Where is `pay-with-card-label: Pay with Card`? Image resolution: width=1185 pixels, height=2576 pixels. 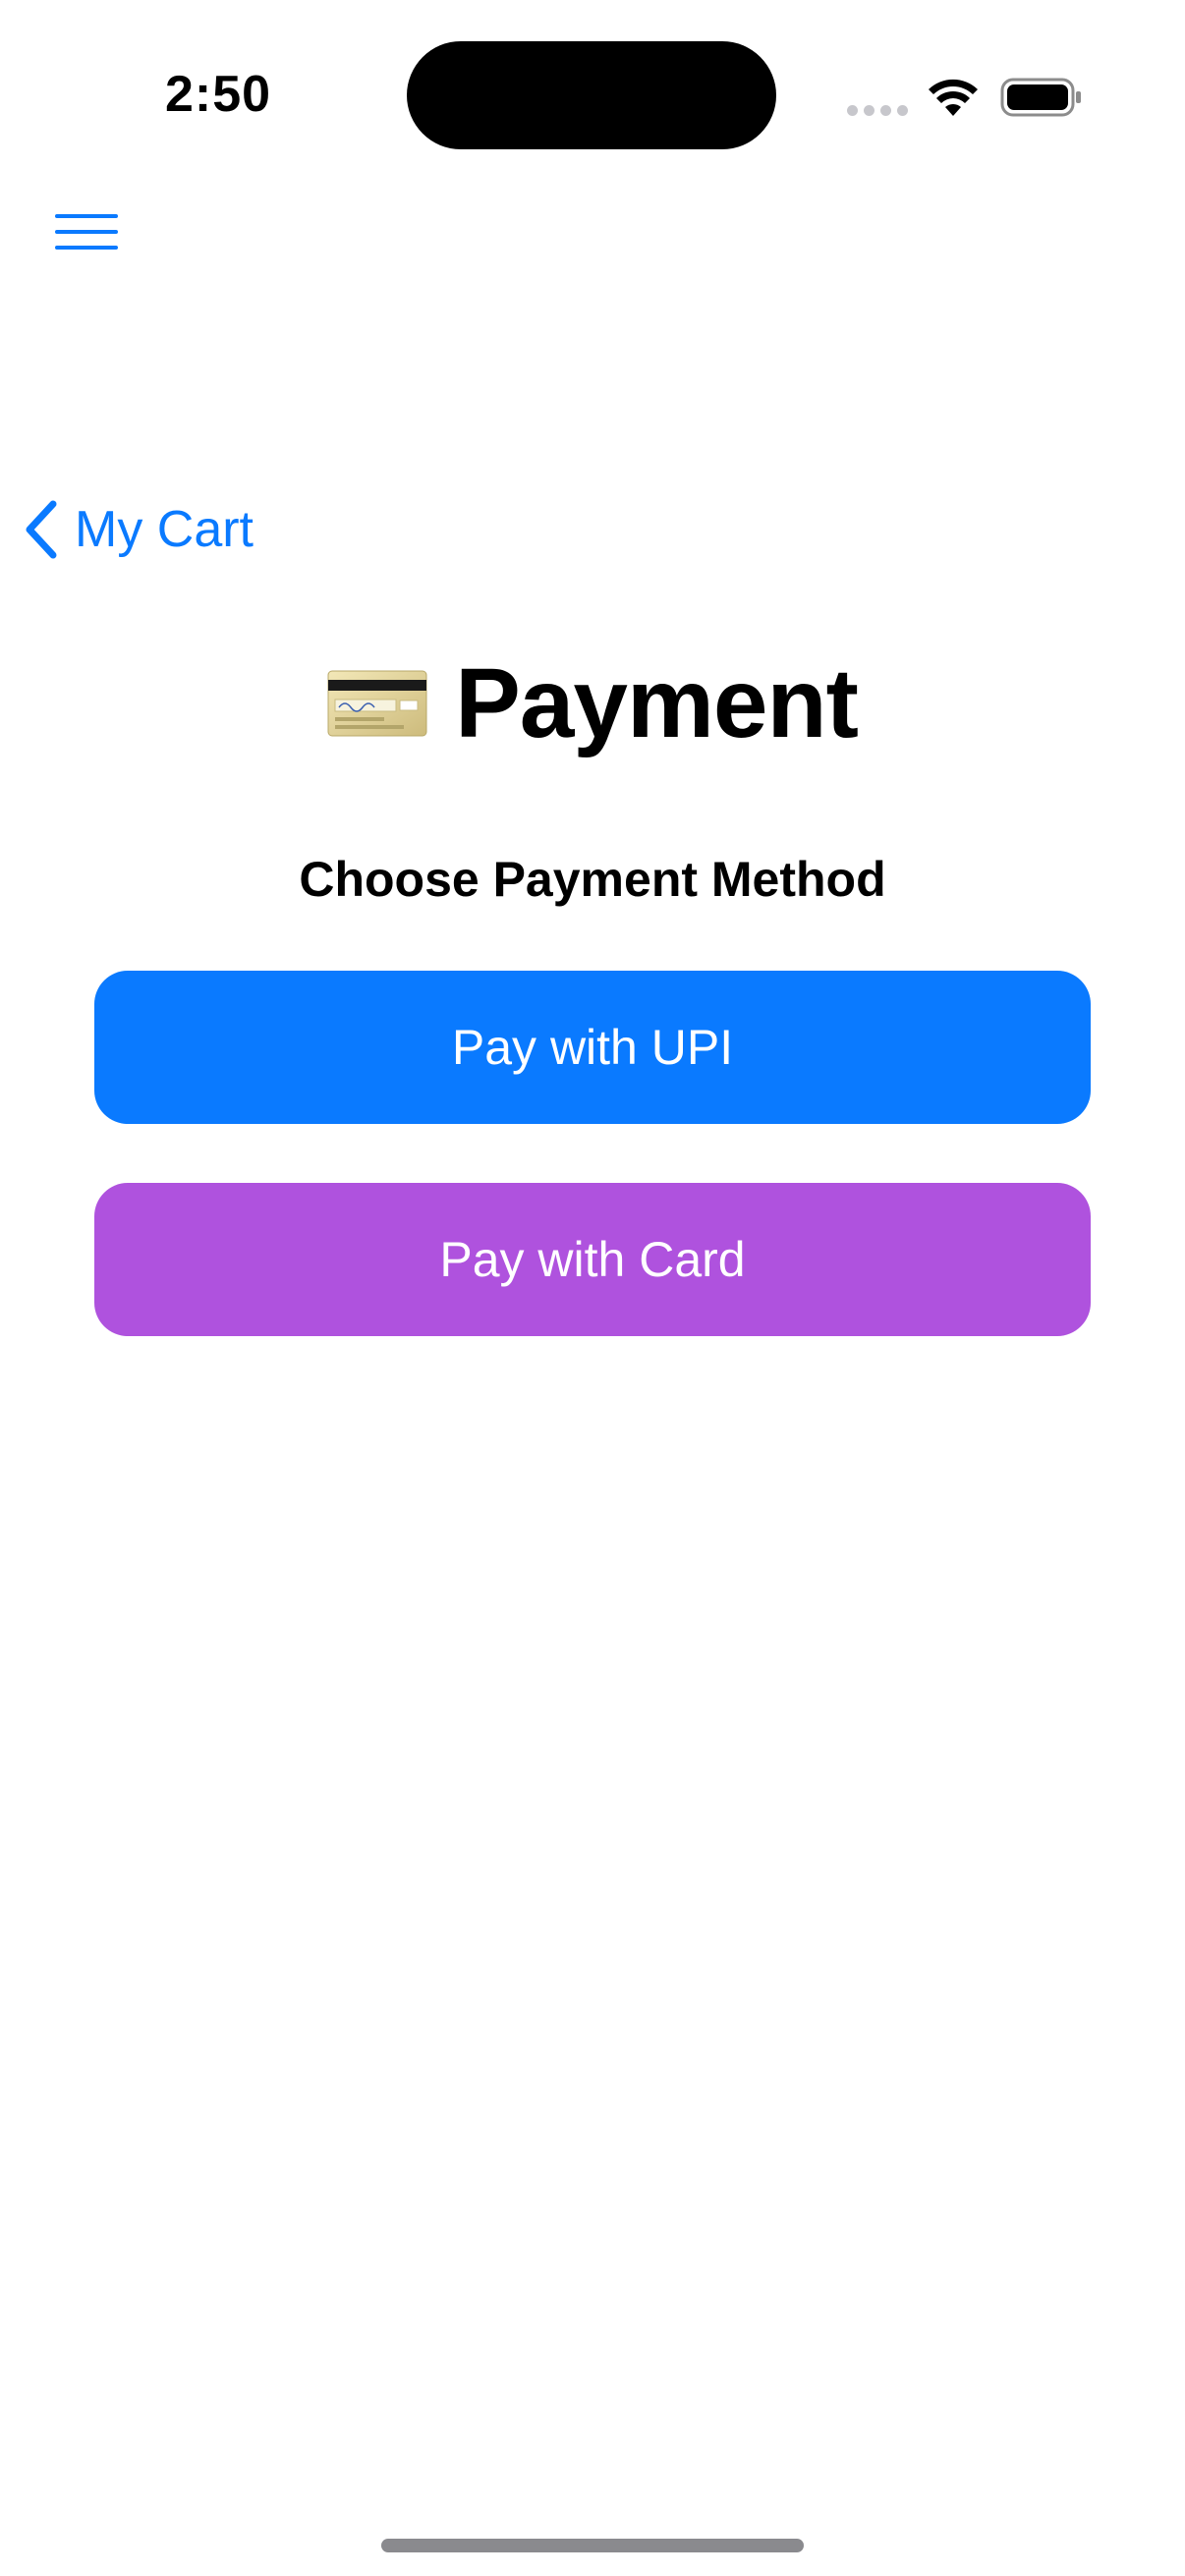 pay-with-card-label: Pay with Card is located at coordinates (592, 1259).